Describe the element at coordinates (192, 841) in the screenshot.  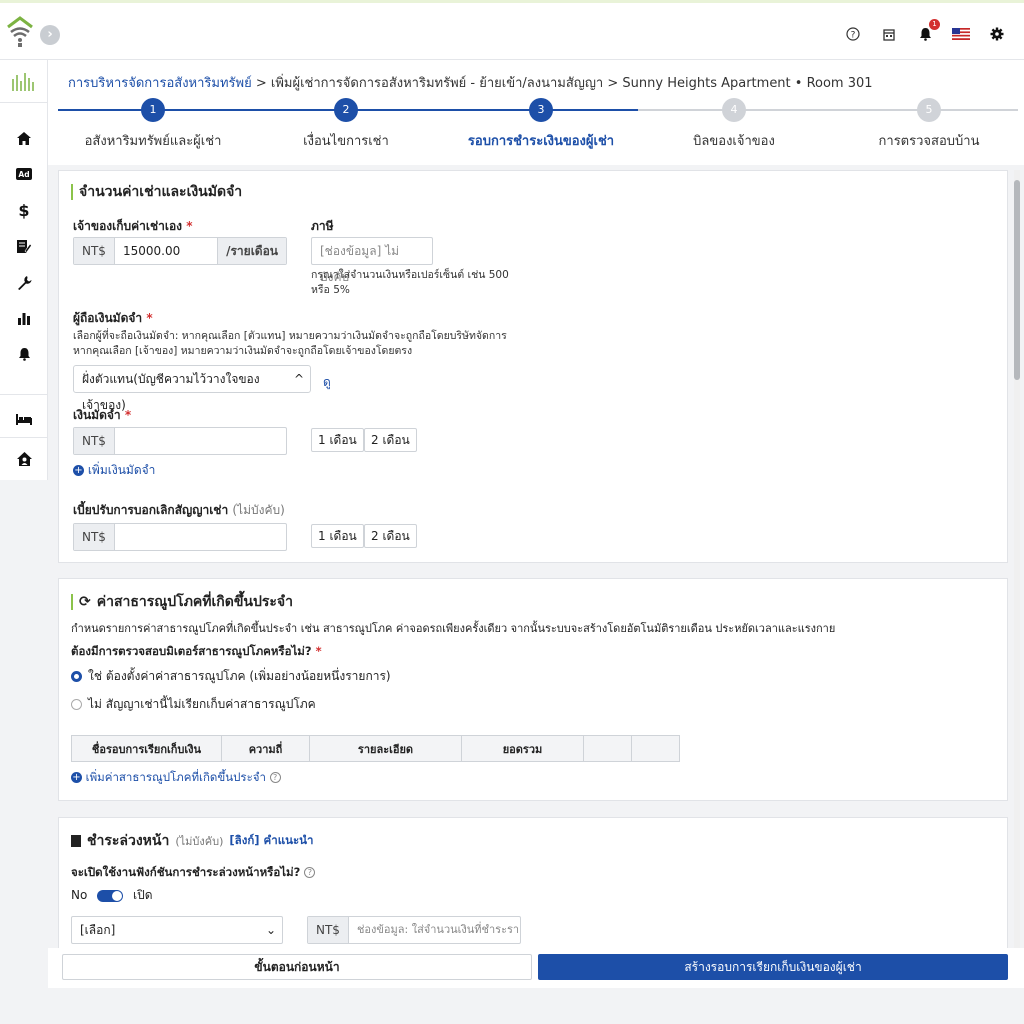
I see `prepay-title: ชำระล่วงหน้า (ไม่บังคับ) [ลิงก์] คำแนะนำ` at that location.